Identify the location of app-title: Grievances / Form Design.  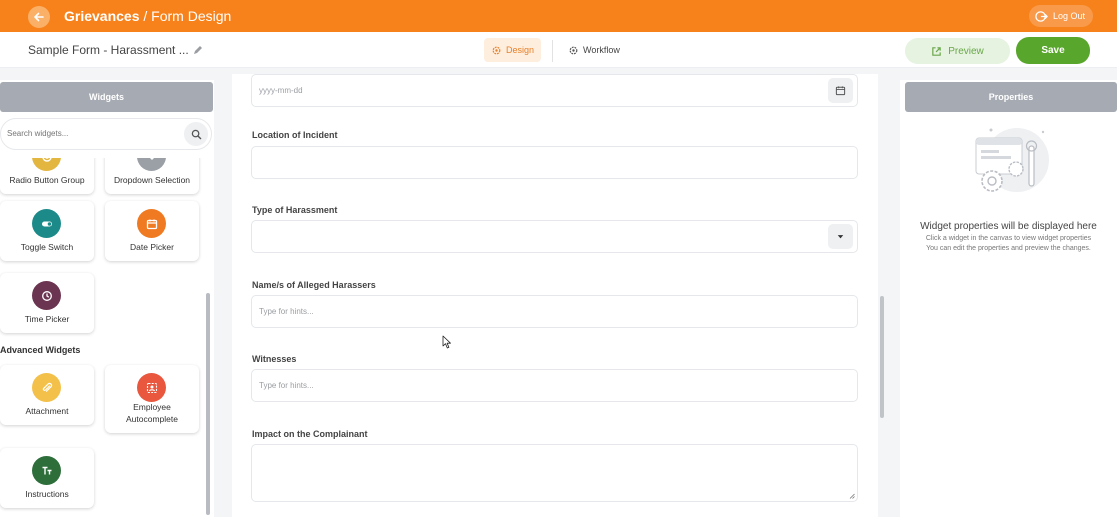
(147, 16).